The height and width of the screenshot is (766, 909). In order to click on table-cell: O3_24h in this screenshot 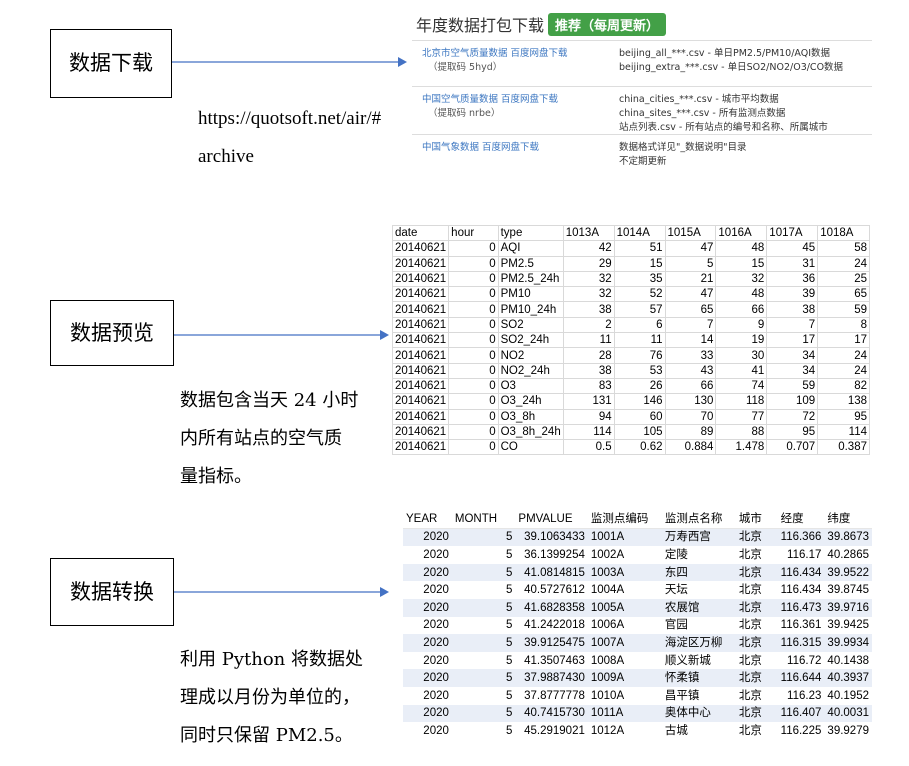, I will do `click(530, 401)`.